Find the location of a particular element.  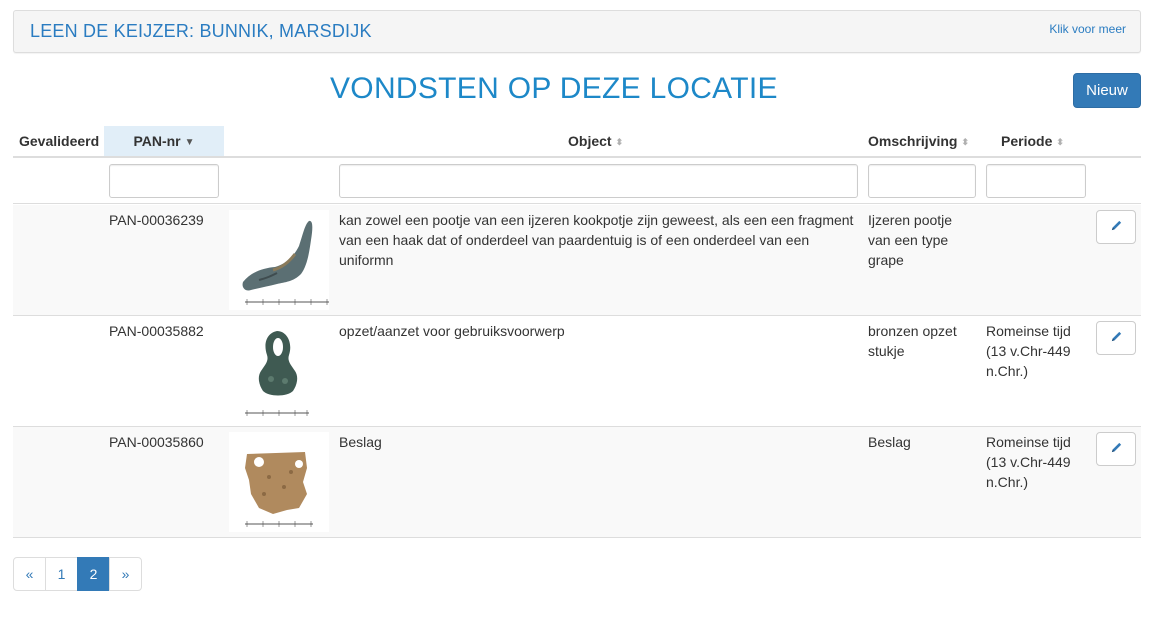

location-title: LEEN DE KEIJZER: BUNNIK, MARSDIJK is located at coordinates (201, 31).